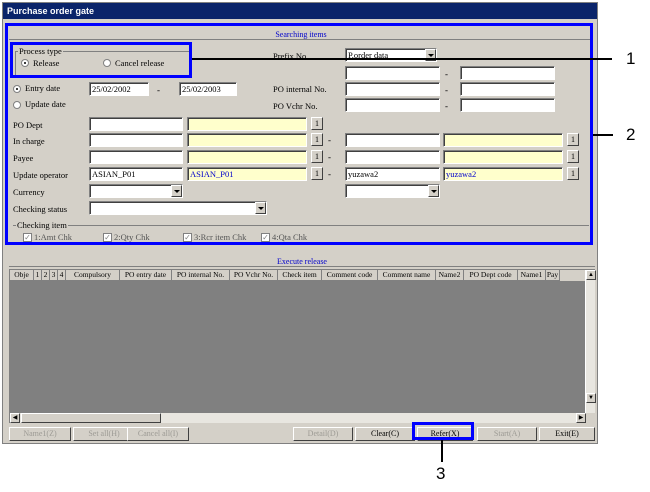 This screenshot has width=650, height=492. I want to click on grid-column-header: Obje, so click(22, 275).